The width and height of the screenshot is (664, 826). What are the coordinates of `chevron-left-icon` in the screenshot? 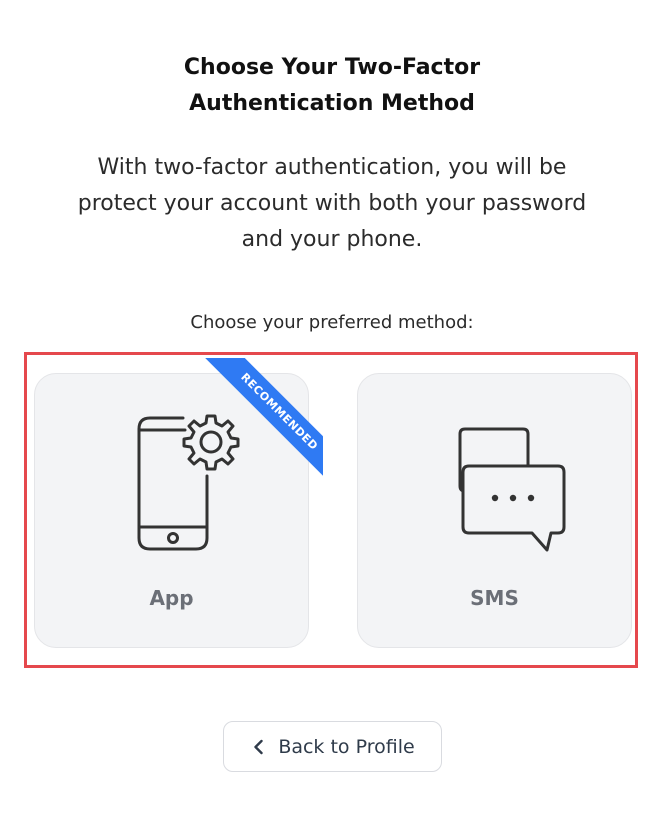 It's located at (259, 746).